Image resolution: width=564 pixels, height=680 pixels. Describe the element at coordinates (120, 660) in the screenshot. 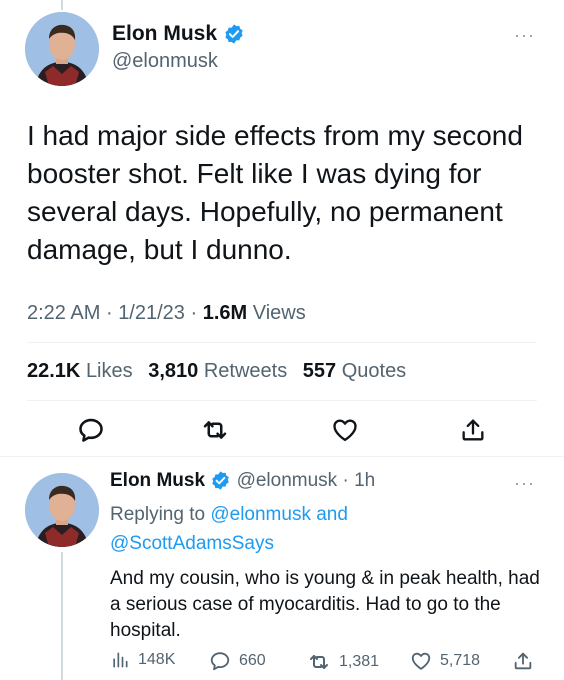

I see `views-icon` at that location.